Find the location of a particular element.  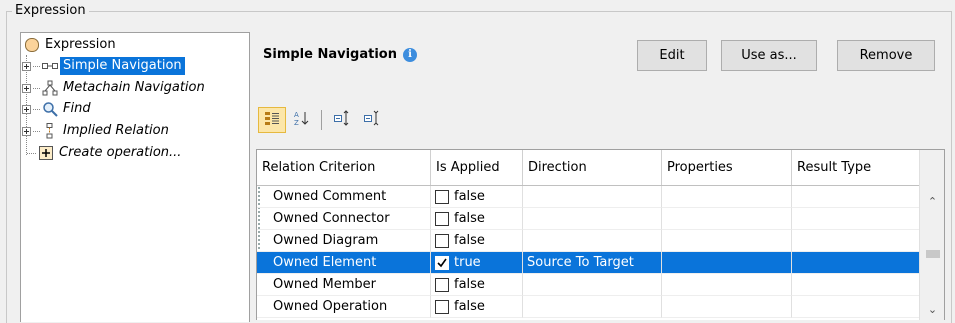

expand-all-icon is located at coordinates (341, 120).